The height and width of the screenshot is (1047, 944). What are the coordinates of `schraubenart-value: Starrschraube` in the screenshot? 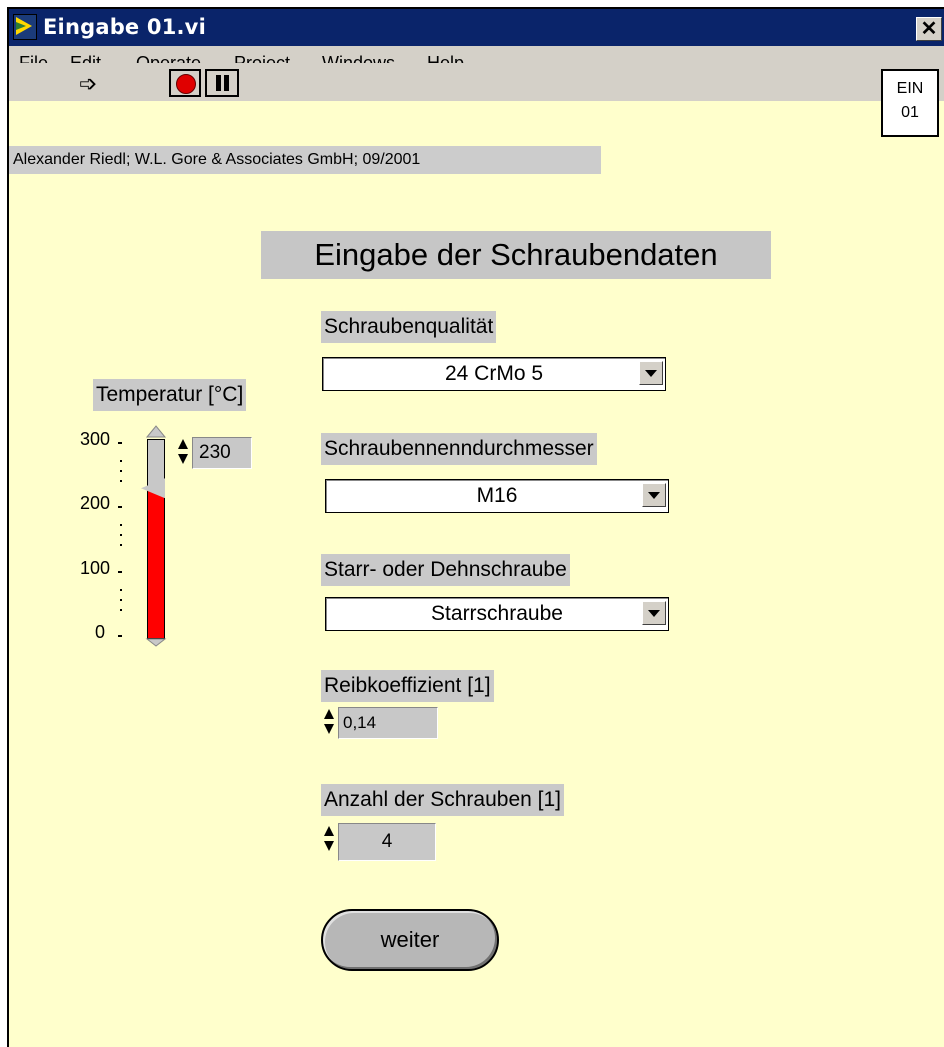 It's located at (497, 613).